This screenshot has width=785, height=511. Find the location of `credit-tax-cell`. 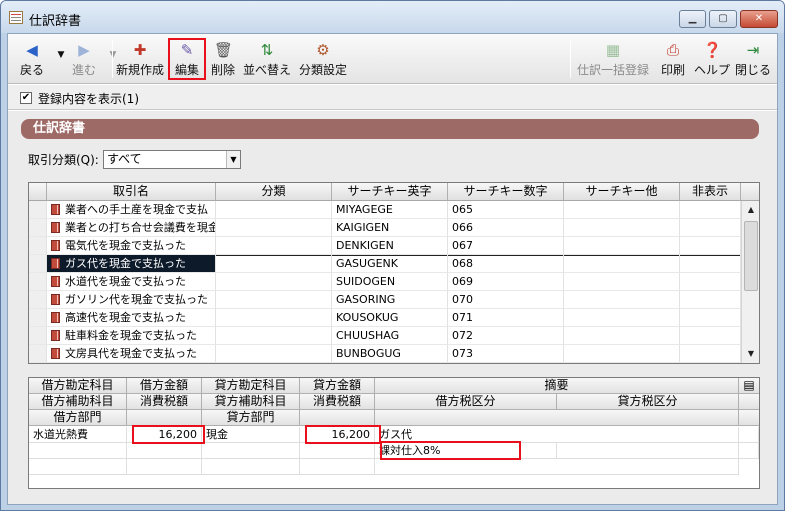

credit-tax-cell is located at coordinates (337, 451).